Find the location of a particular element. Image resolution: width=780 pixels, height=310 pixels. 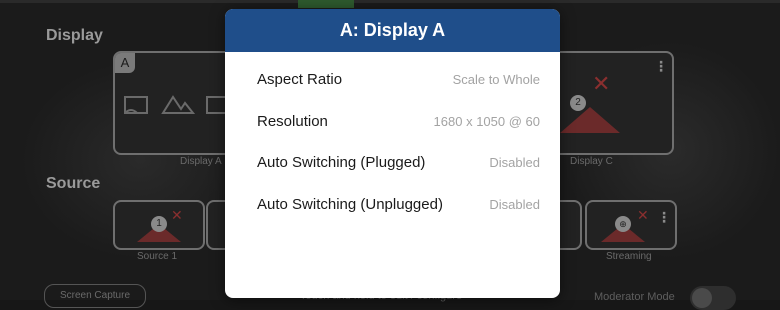

setting-row-auto-switching-unplugged: Auto Switching (Unplugged) Disabled is located at coordinates (398, 205).